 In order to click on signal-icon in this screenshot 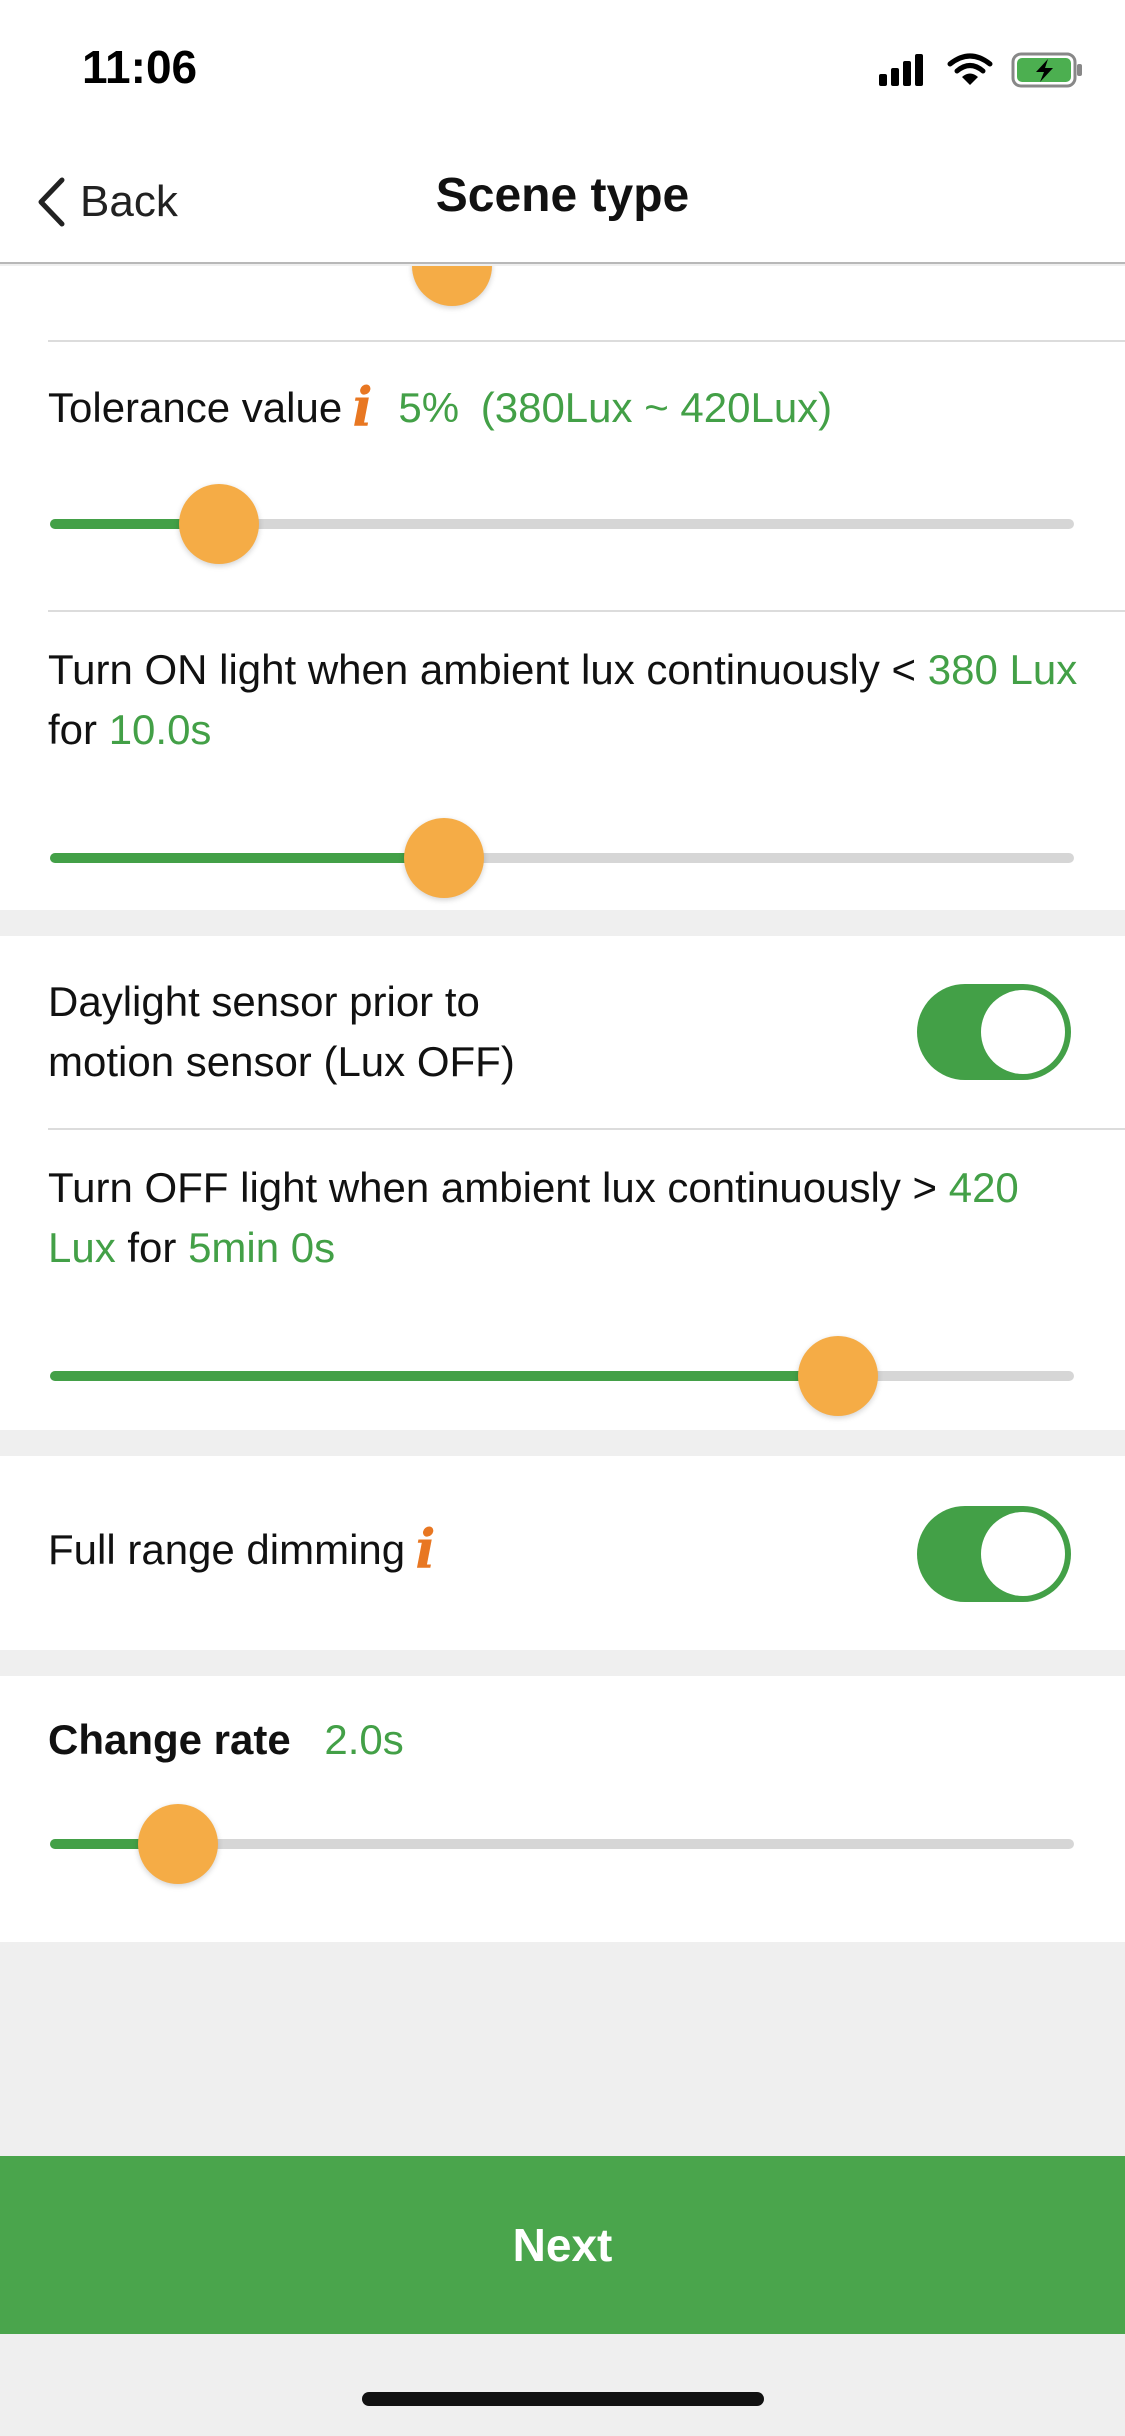, I will do `click(901, 70)`.